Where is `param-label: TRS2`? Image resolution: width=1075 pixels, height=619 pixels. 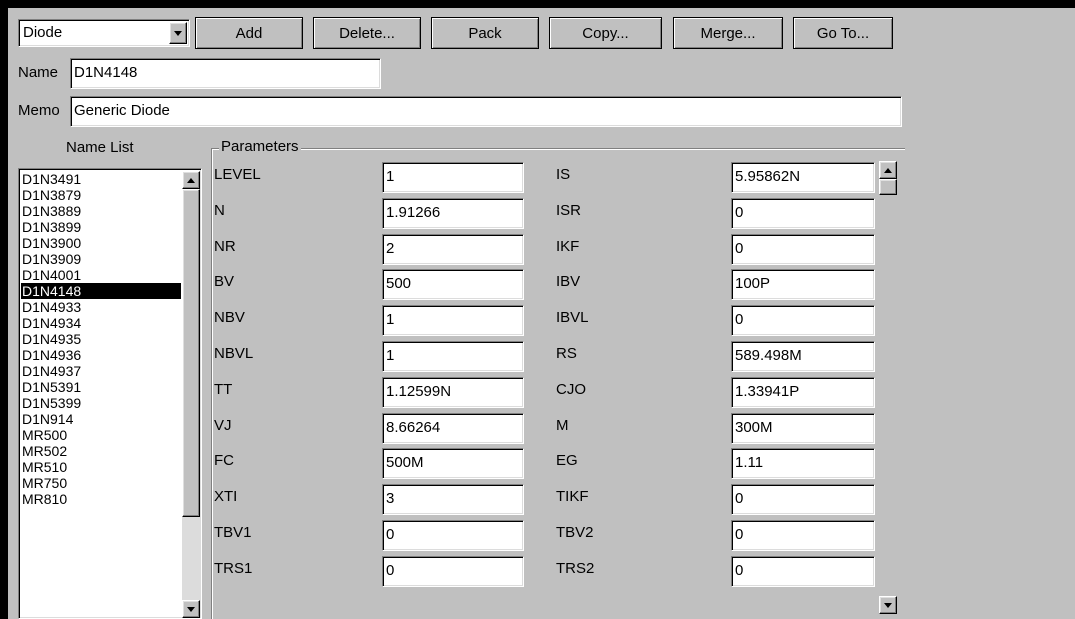
param-label: TRS2 is located at coordinates (575, 568).